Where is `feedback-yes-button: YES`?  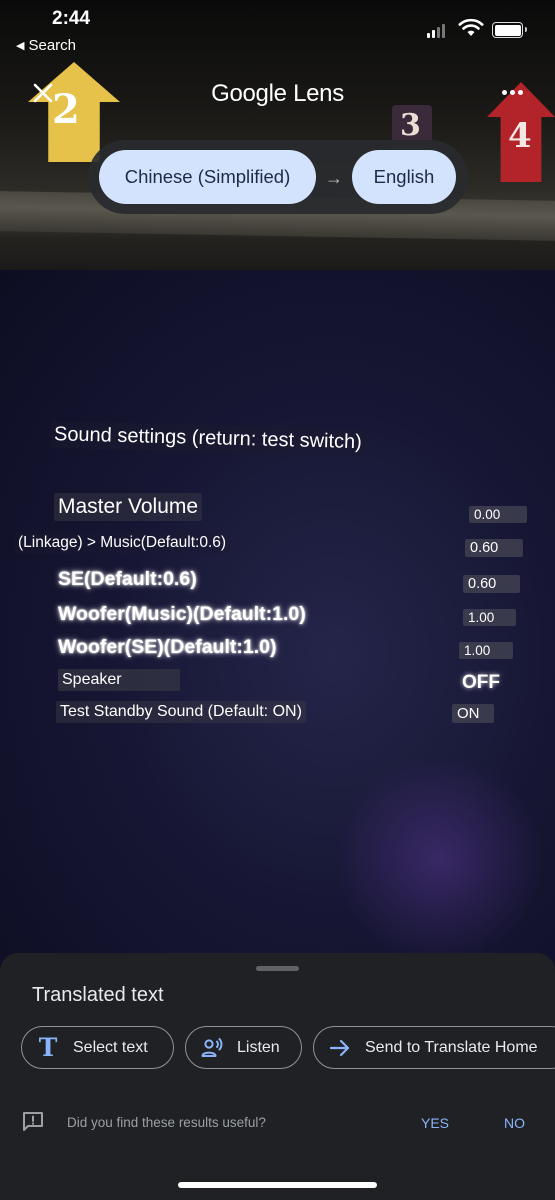
feedback-yes-button: YES is located at coordinates (435, 1123).